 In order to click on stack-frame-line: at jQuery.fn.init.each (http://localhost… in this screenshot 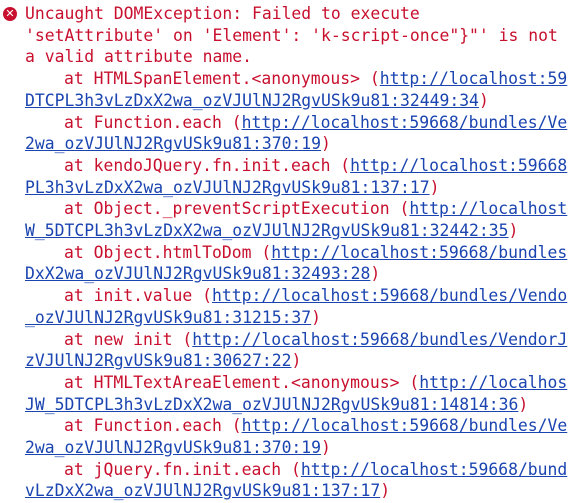, I will do `click(284, 470)`.